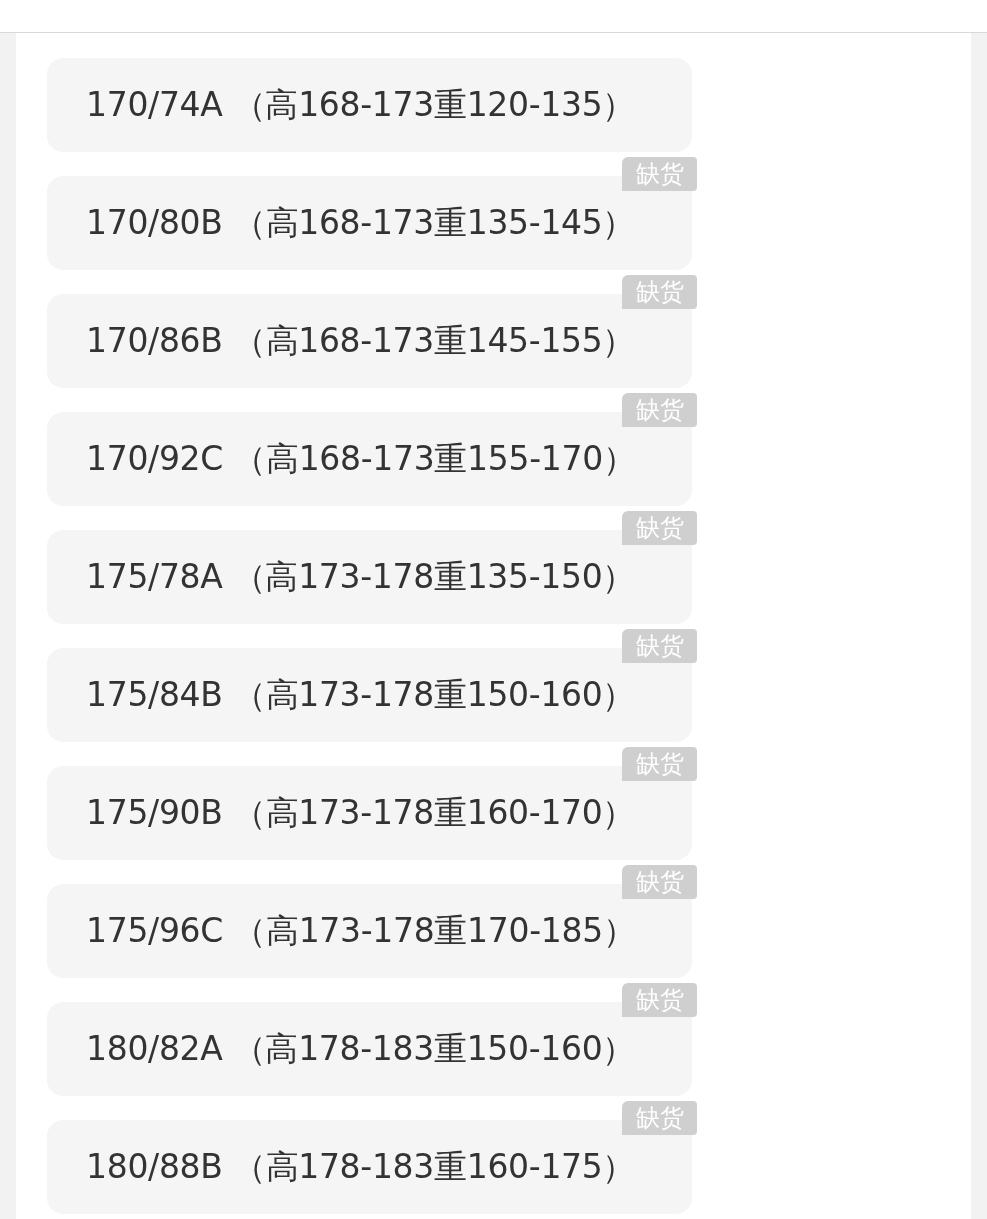  Describe the element at coordinates (369, 341) in the screenshot. I see `size-option: 170/86B （高168-173重145-155）` at that location.